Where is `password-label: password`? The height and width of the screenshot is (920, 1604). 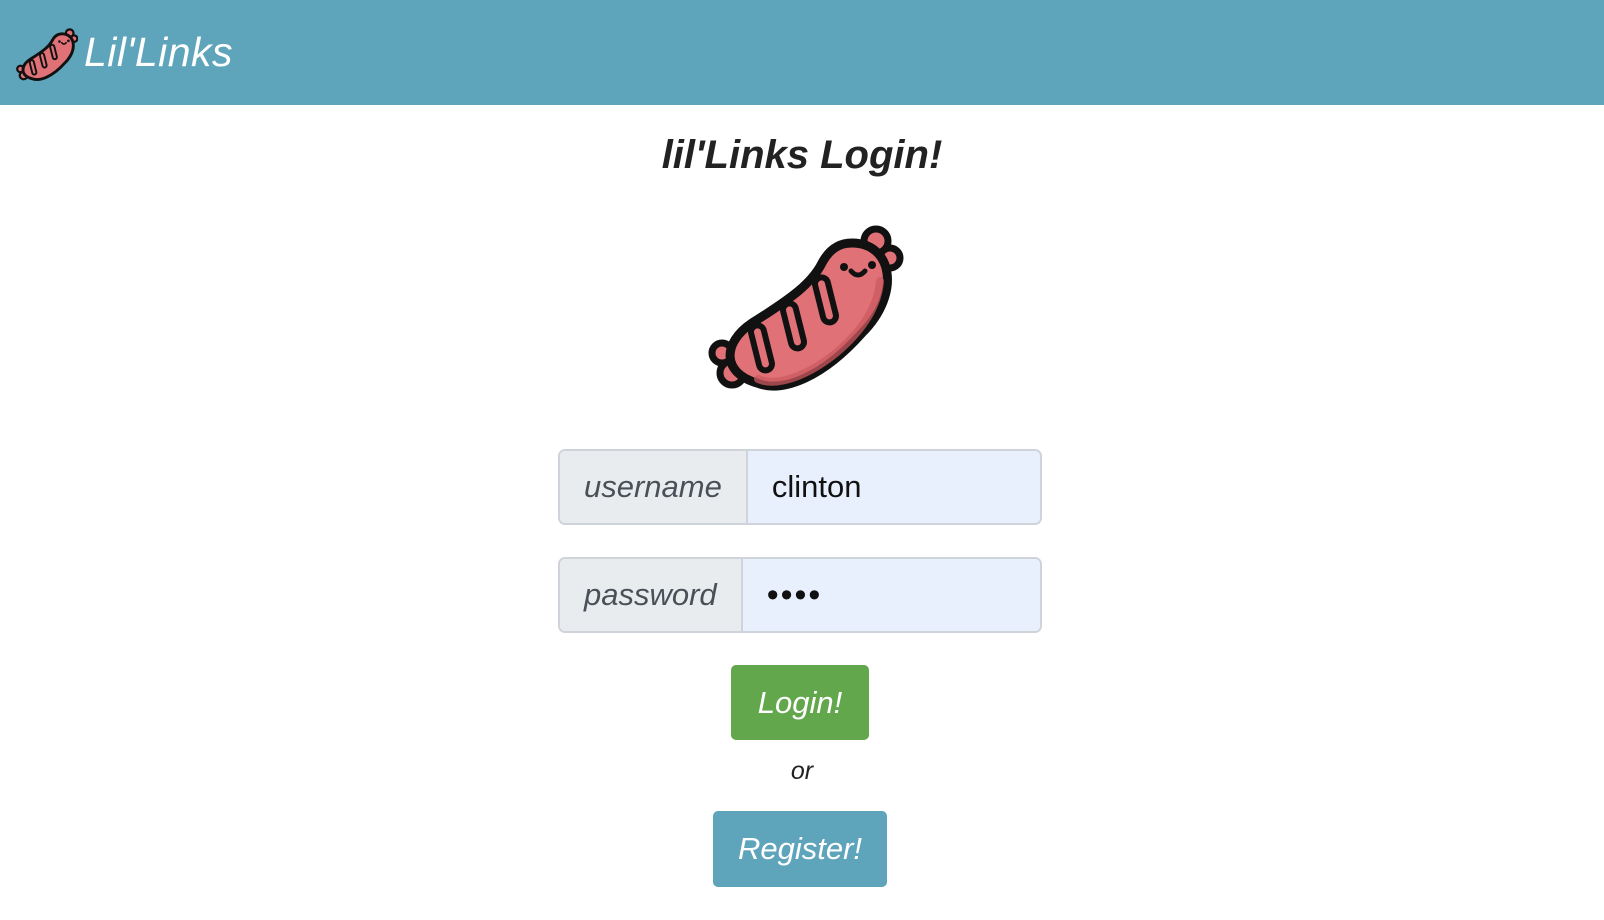 password-label: password is located at coordinates (651, 595).